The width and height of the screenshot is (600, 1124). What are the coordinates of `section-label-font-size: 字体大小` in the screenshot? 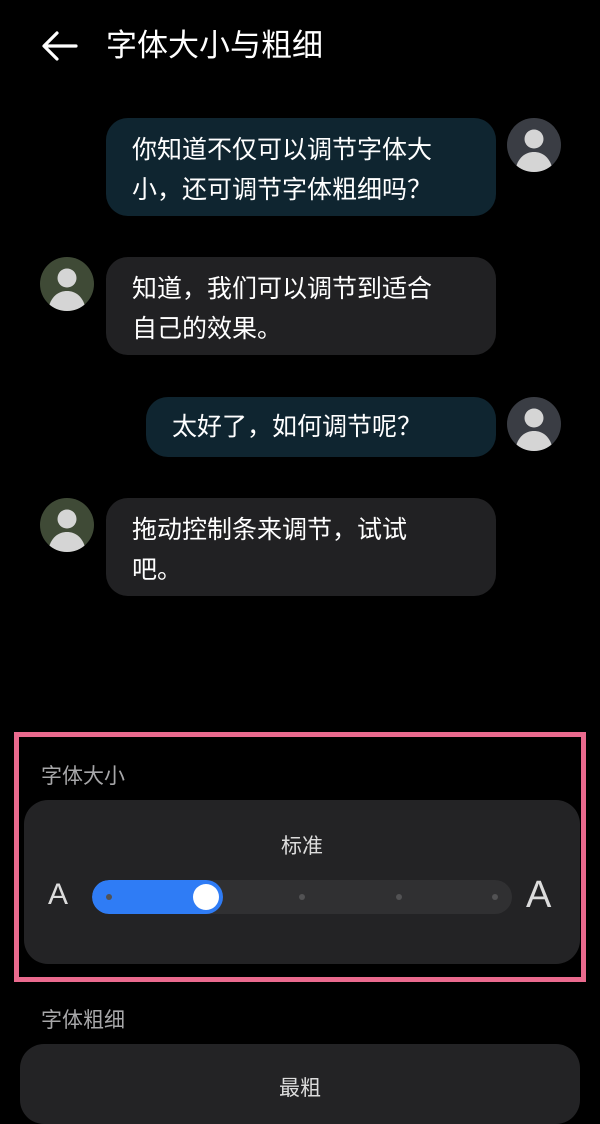 It's located at (83, 776).